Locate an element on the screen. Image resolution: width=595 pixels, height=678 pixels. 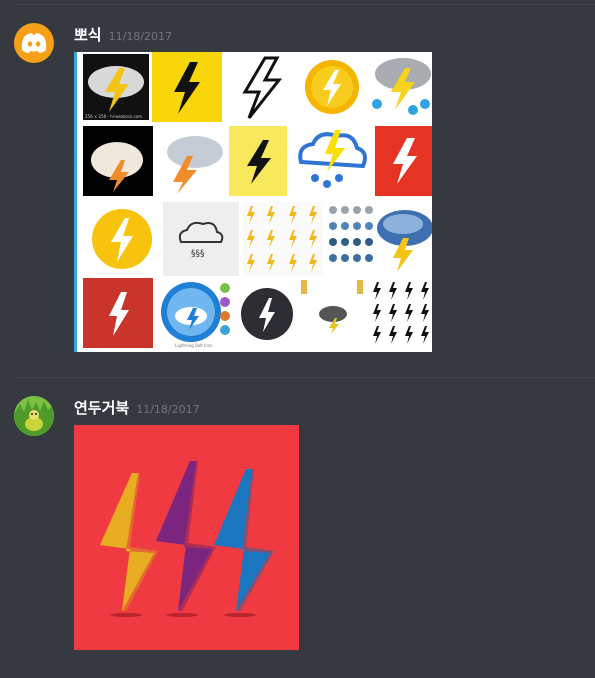
thumbnail-cloud-orange-bolt is located at coordinates (118, 161).